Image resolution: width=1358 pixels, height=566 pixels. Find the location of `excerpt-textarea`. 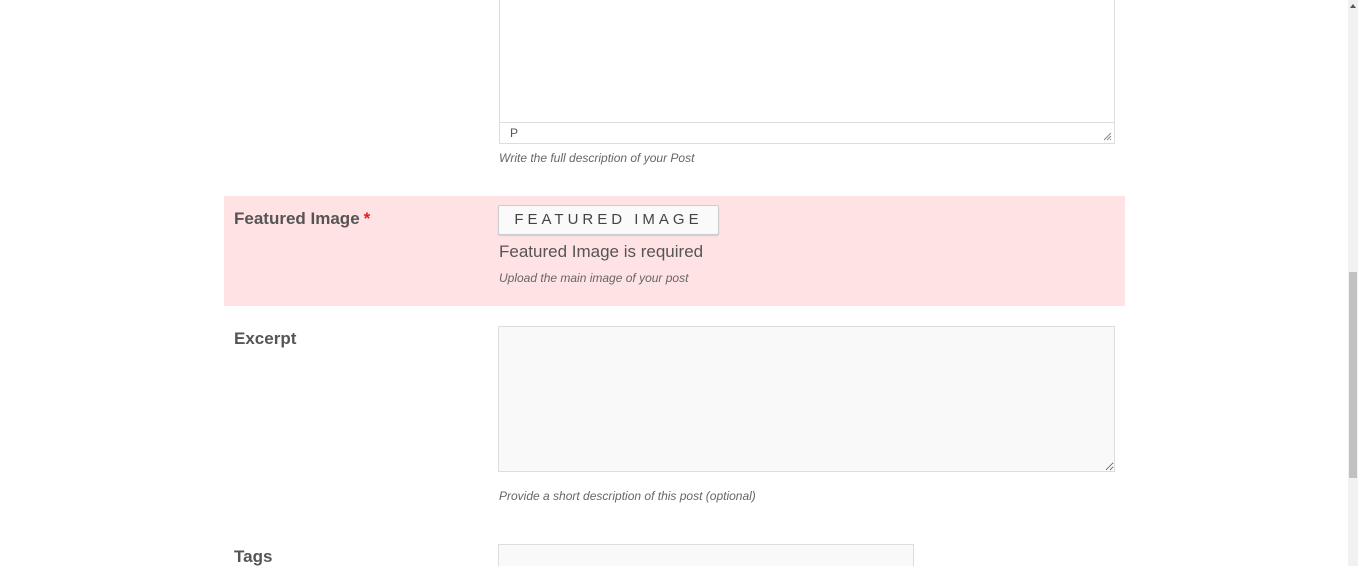

excerpt-textarea is located at coordinates (806, 399).